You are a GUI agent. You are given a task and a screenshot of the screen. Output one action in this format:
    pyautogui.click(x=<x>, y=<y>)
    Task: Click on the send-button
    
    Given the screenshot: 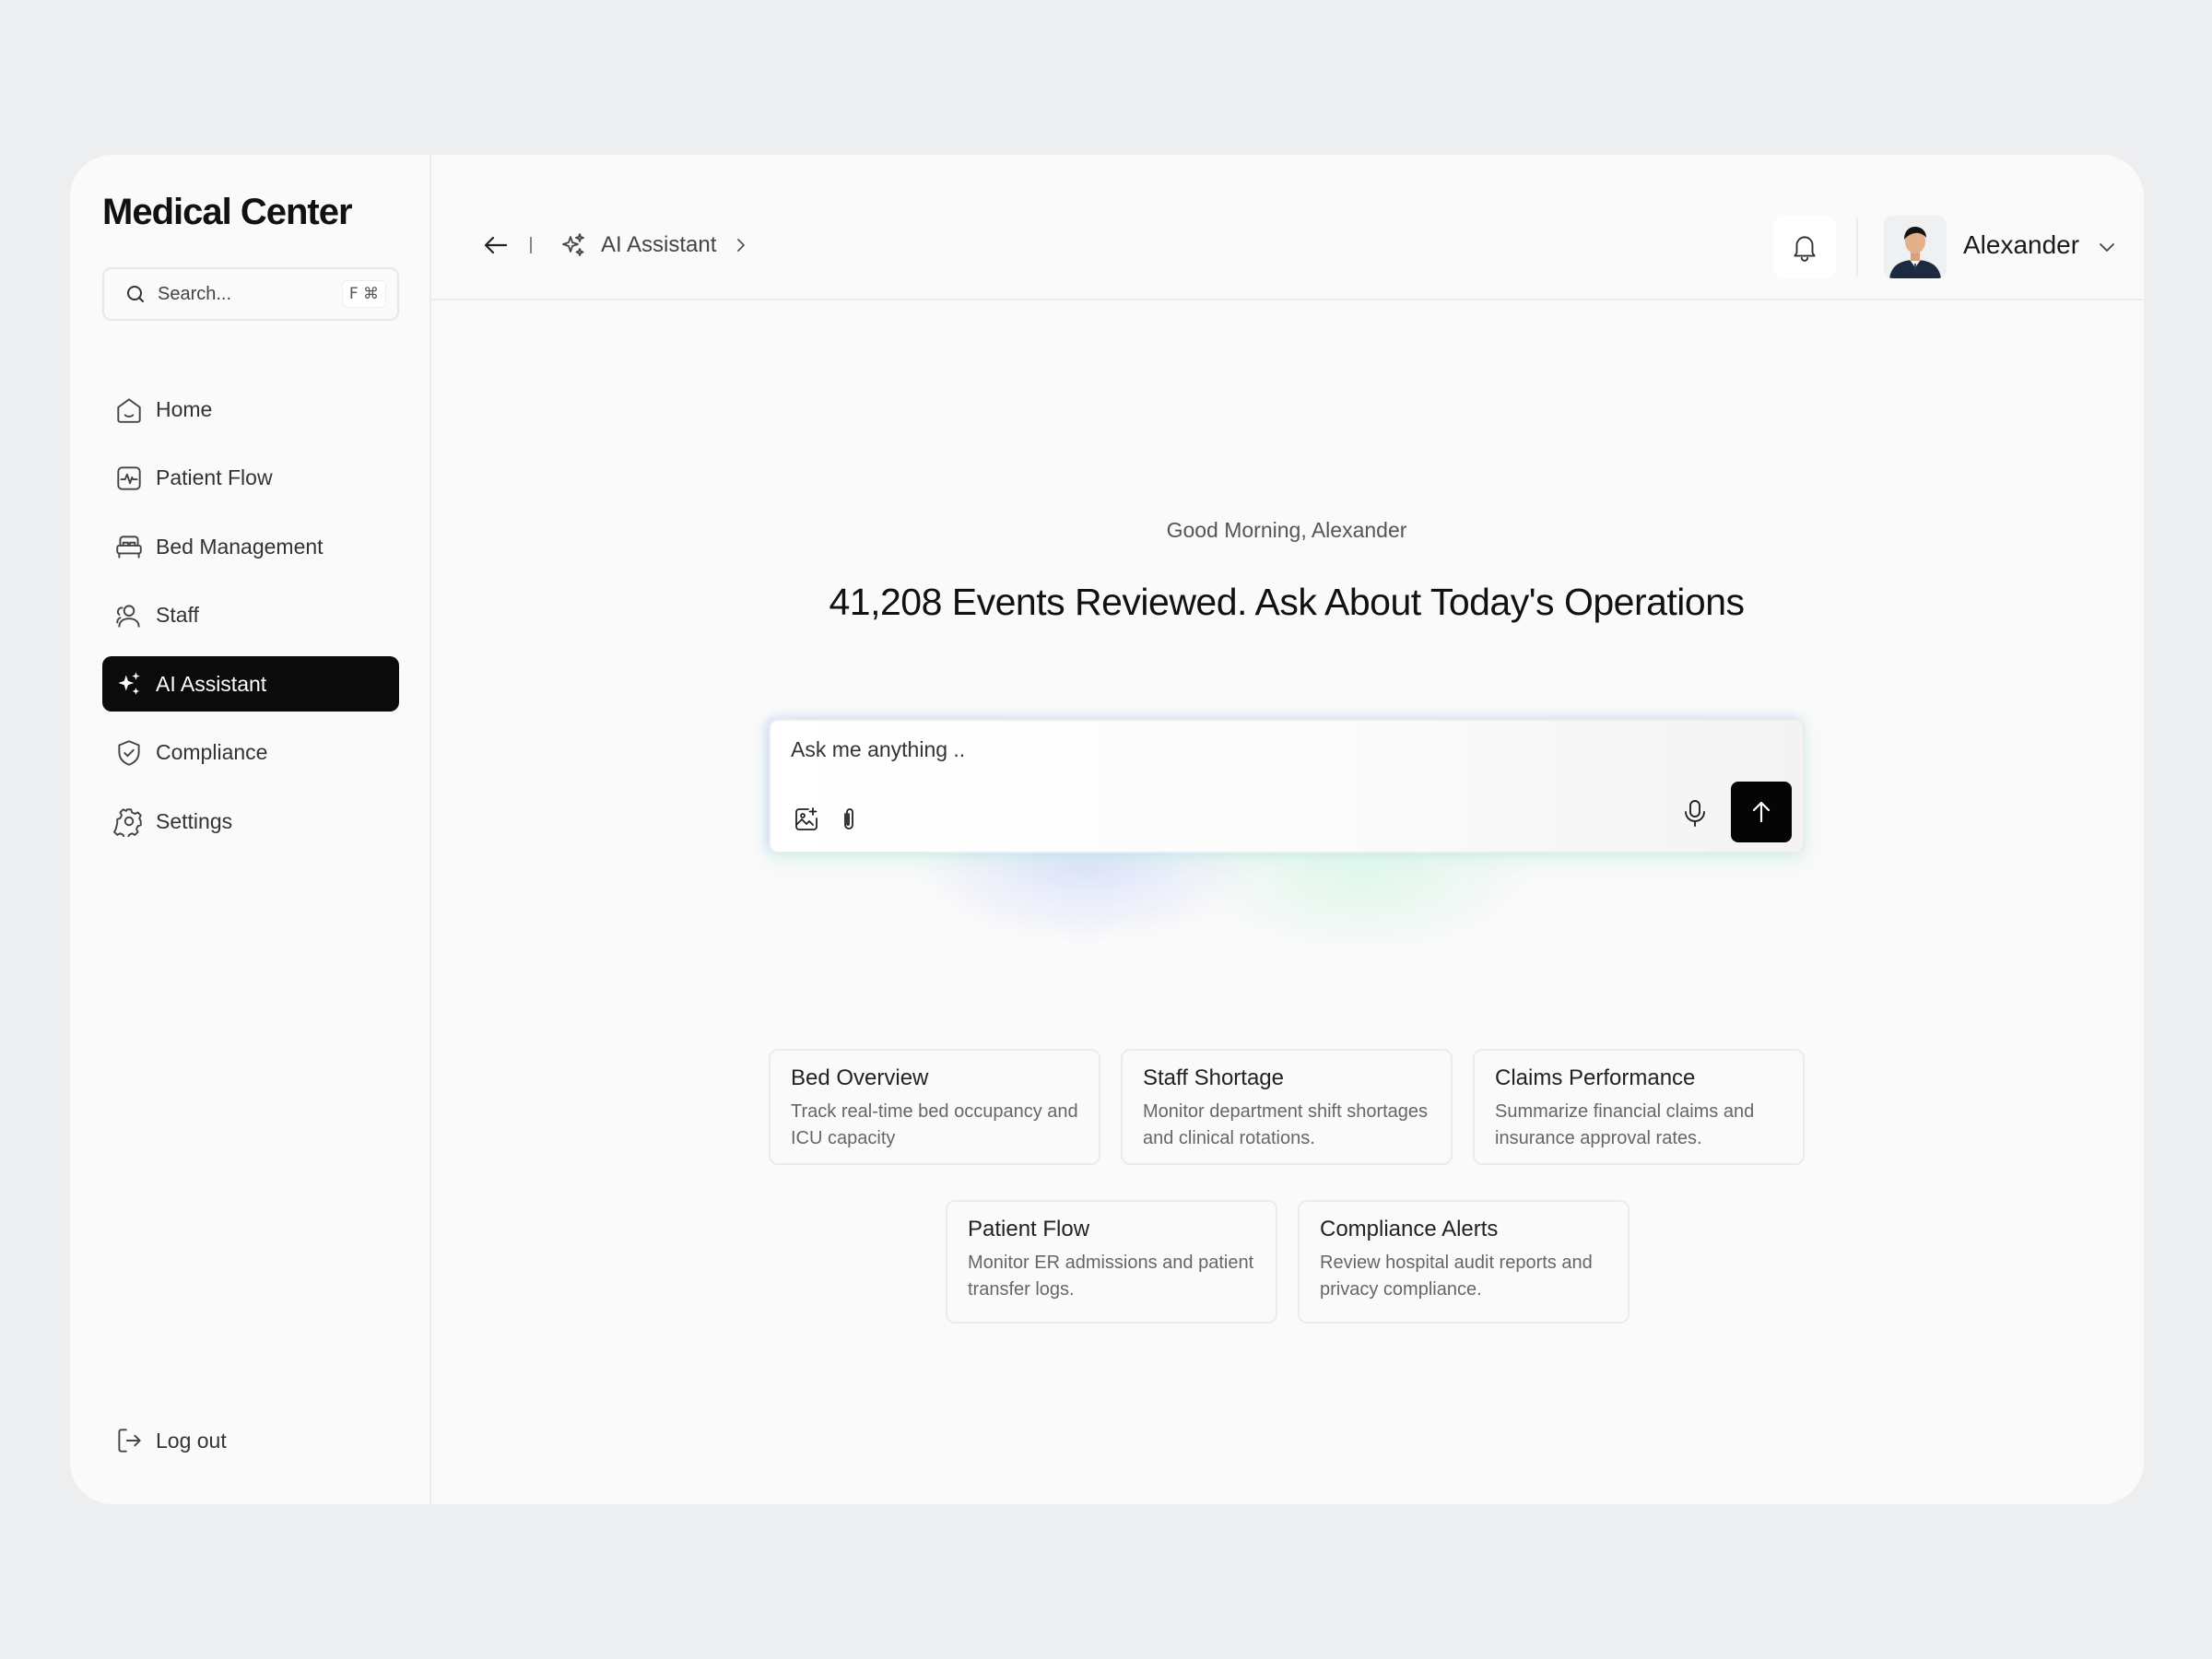 What is the action you would take?
    pyautogui.click(x=1761, y=812)
    